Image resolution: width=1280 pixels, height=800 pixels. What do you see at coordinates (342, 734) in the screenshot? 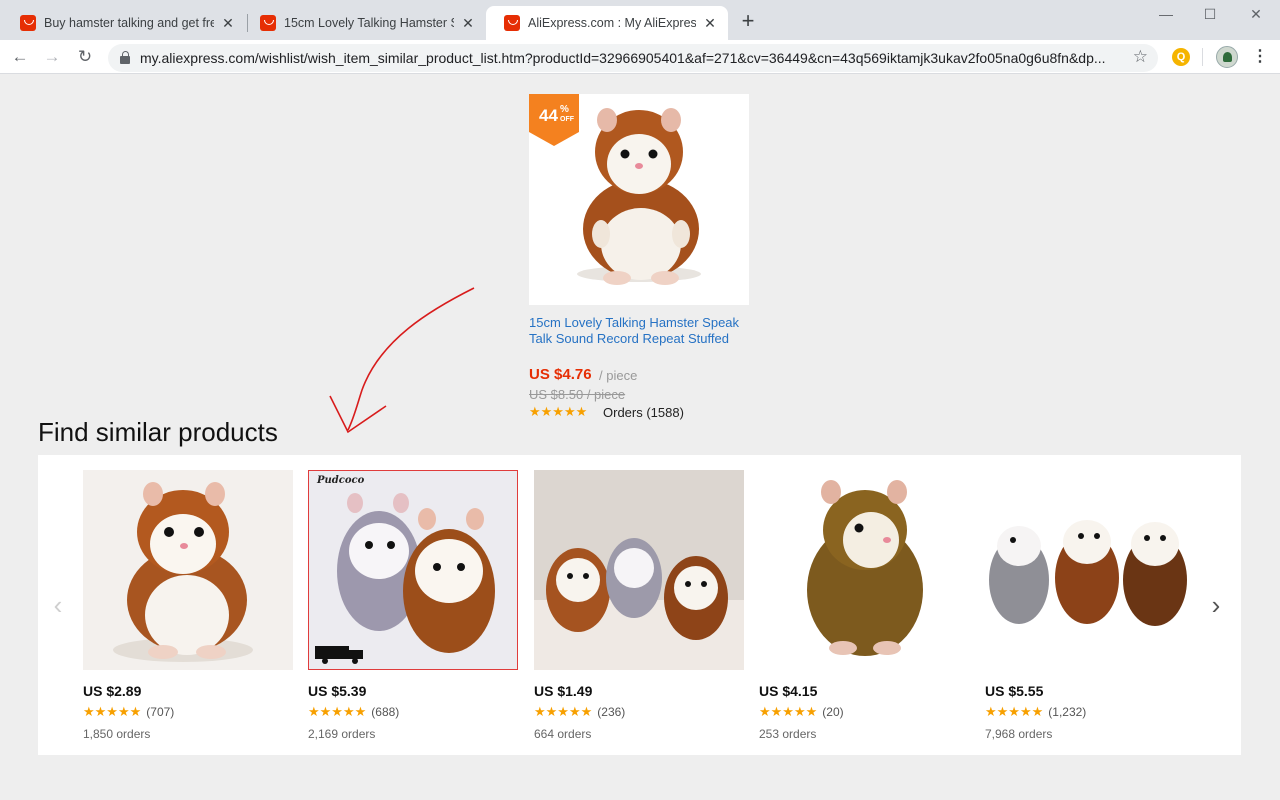
I see `item-orders: 2,169 orders` at bounding box center [342, 734].